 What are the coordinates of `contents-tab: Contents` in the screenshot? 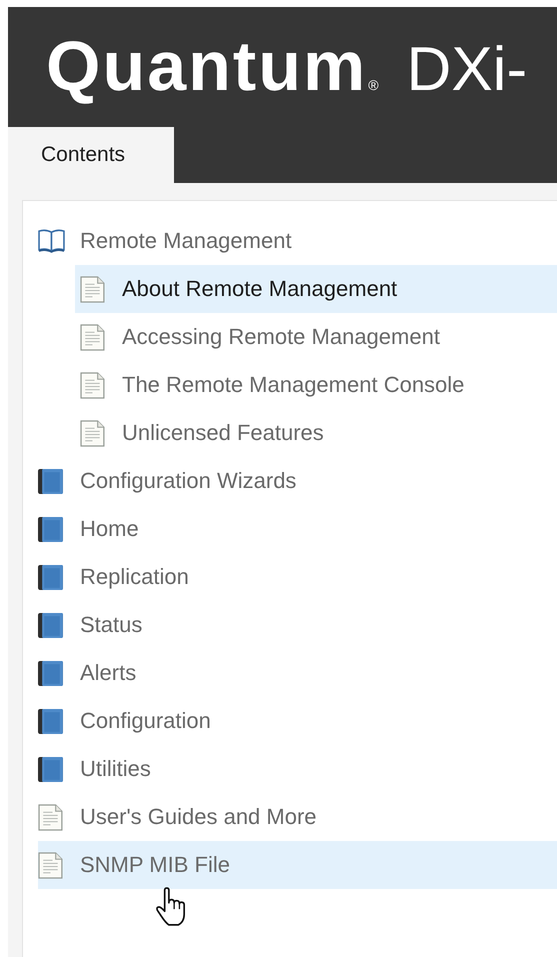 It's located at (91, 155).